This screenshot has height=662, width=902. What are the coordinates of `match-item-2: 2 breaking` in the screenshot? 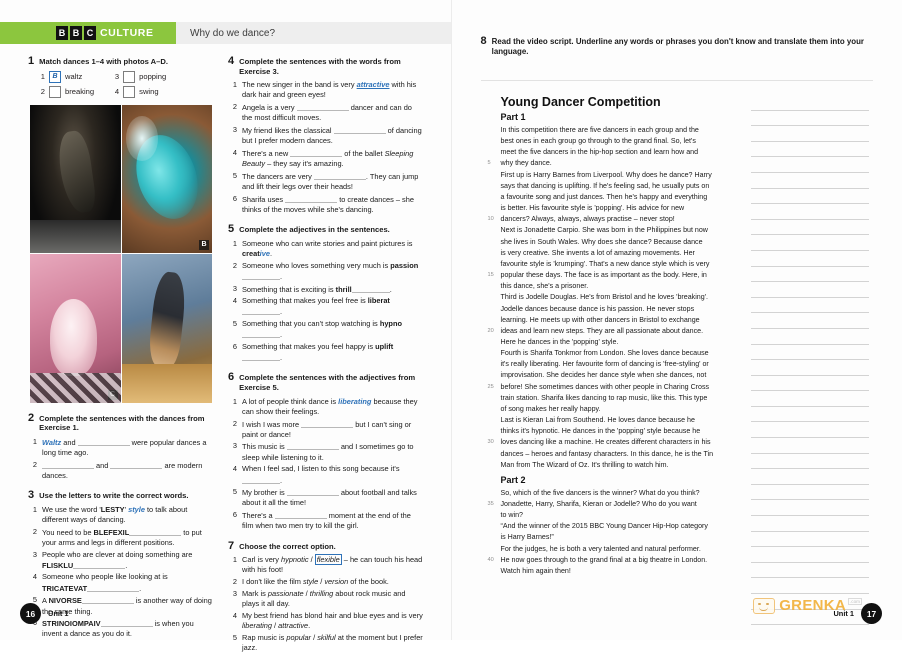 It's located at (66, 92).